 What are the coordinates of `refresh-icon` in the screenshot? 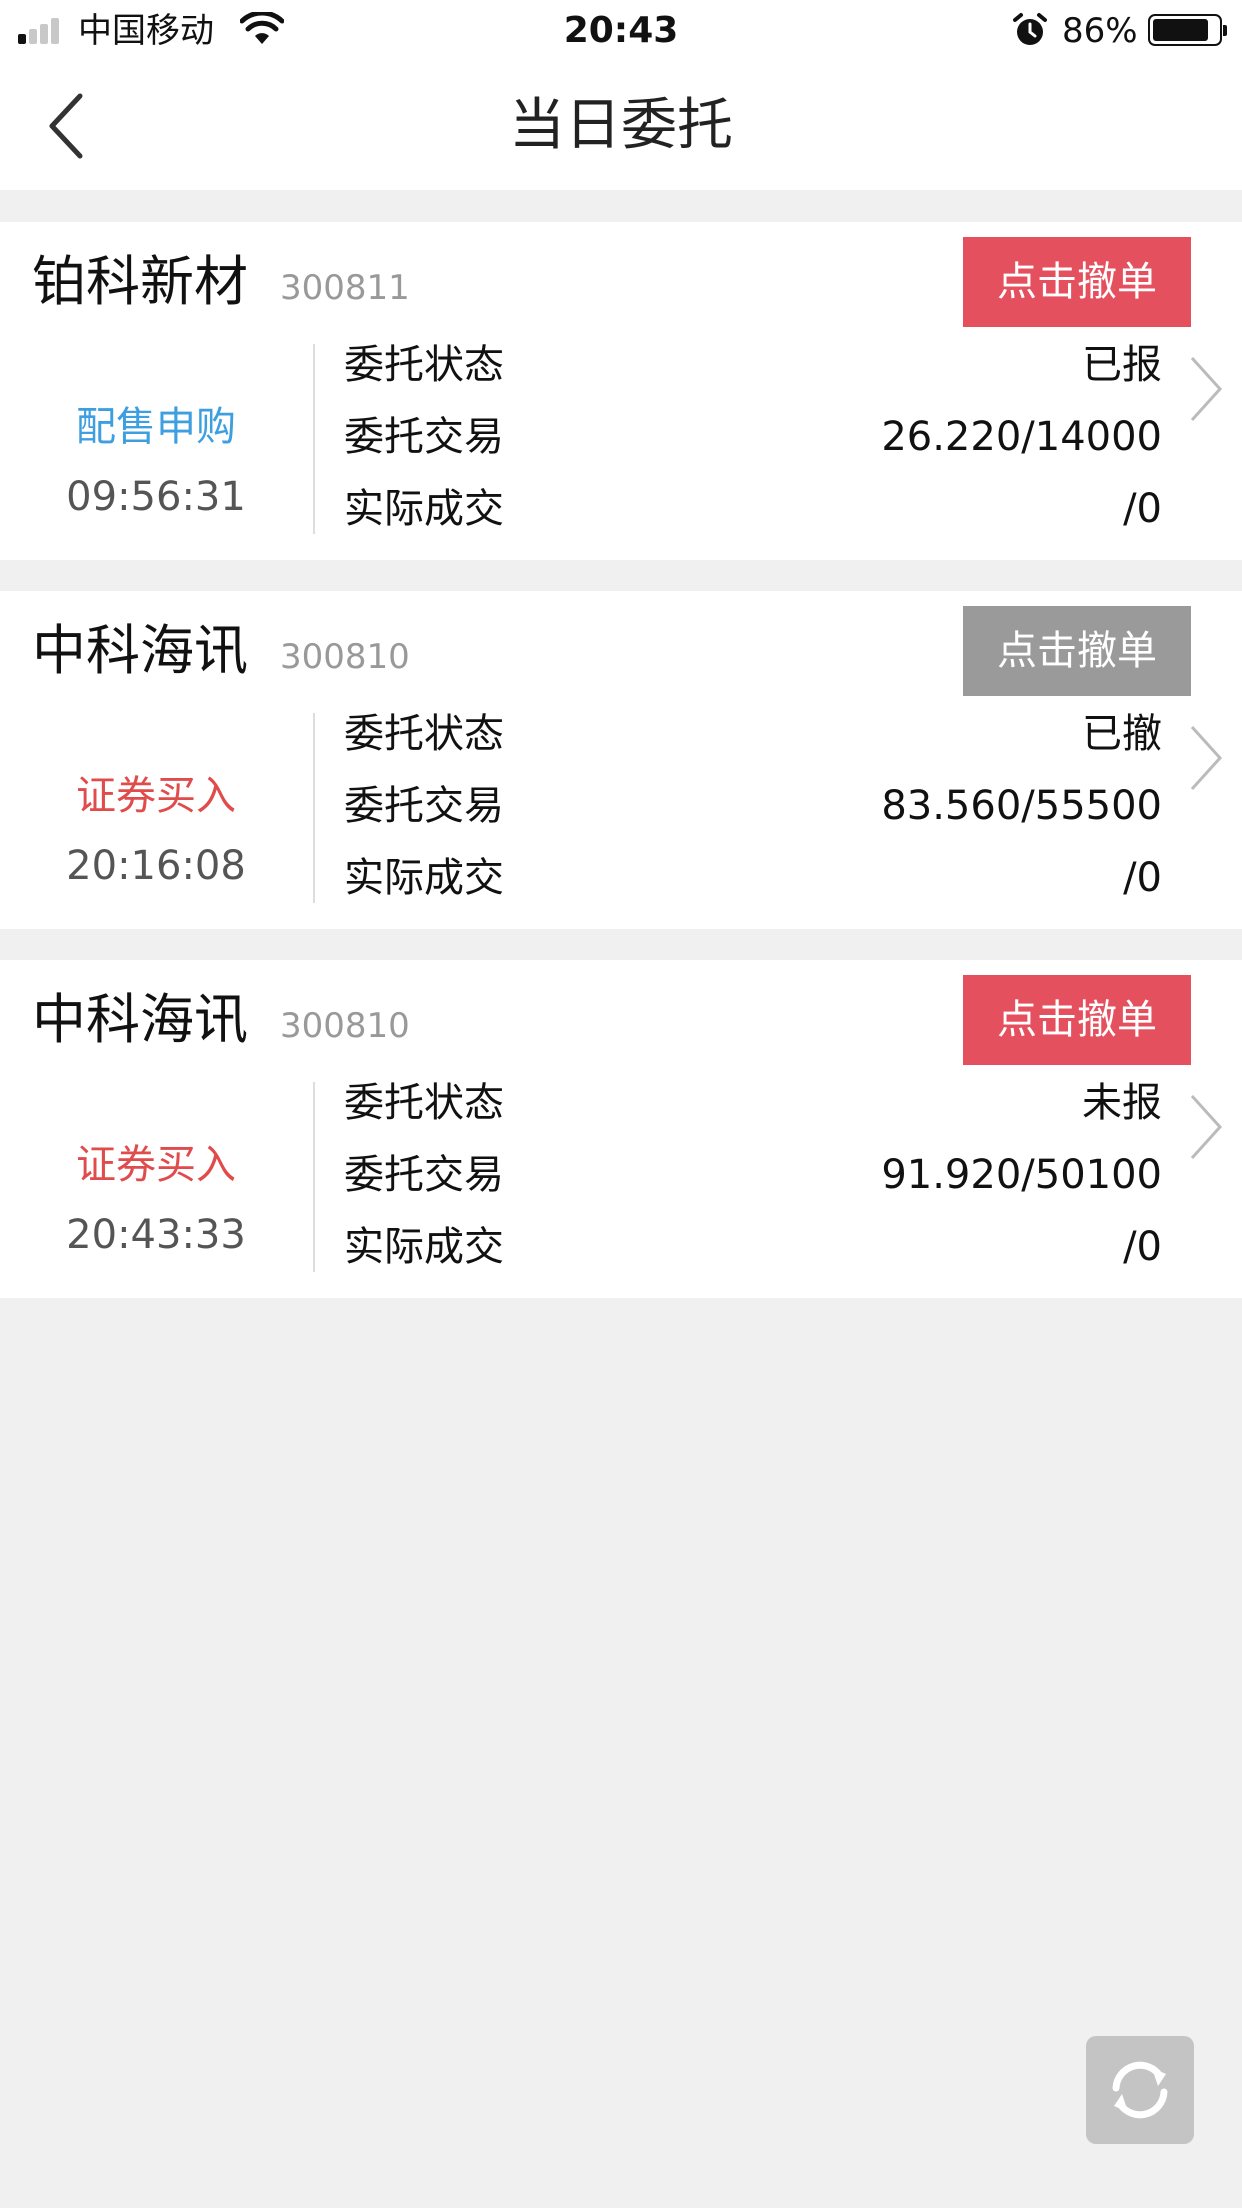 It's located at (1140, 2090).